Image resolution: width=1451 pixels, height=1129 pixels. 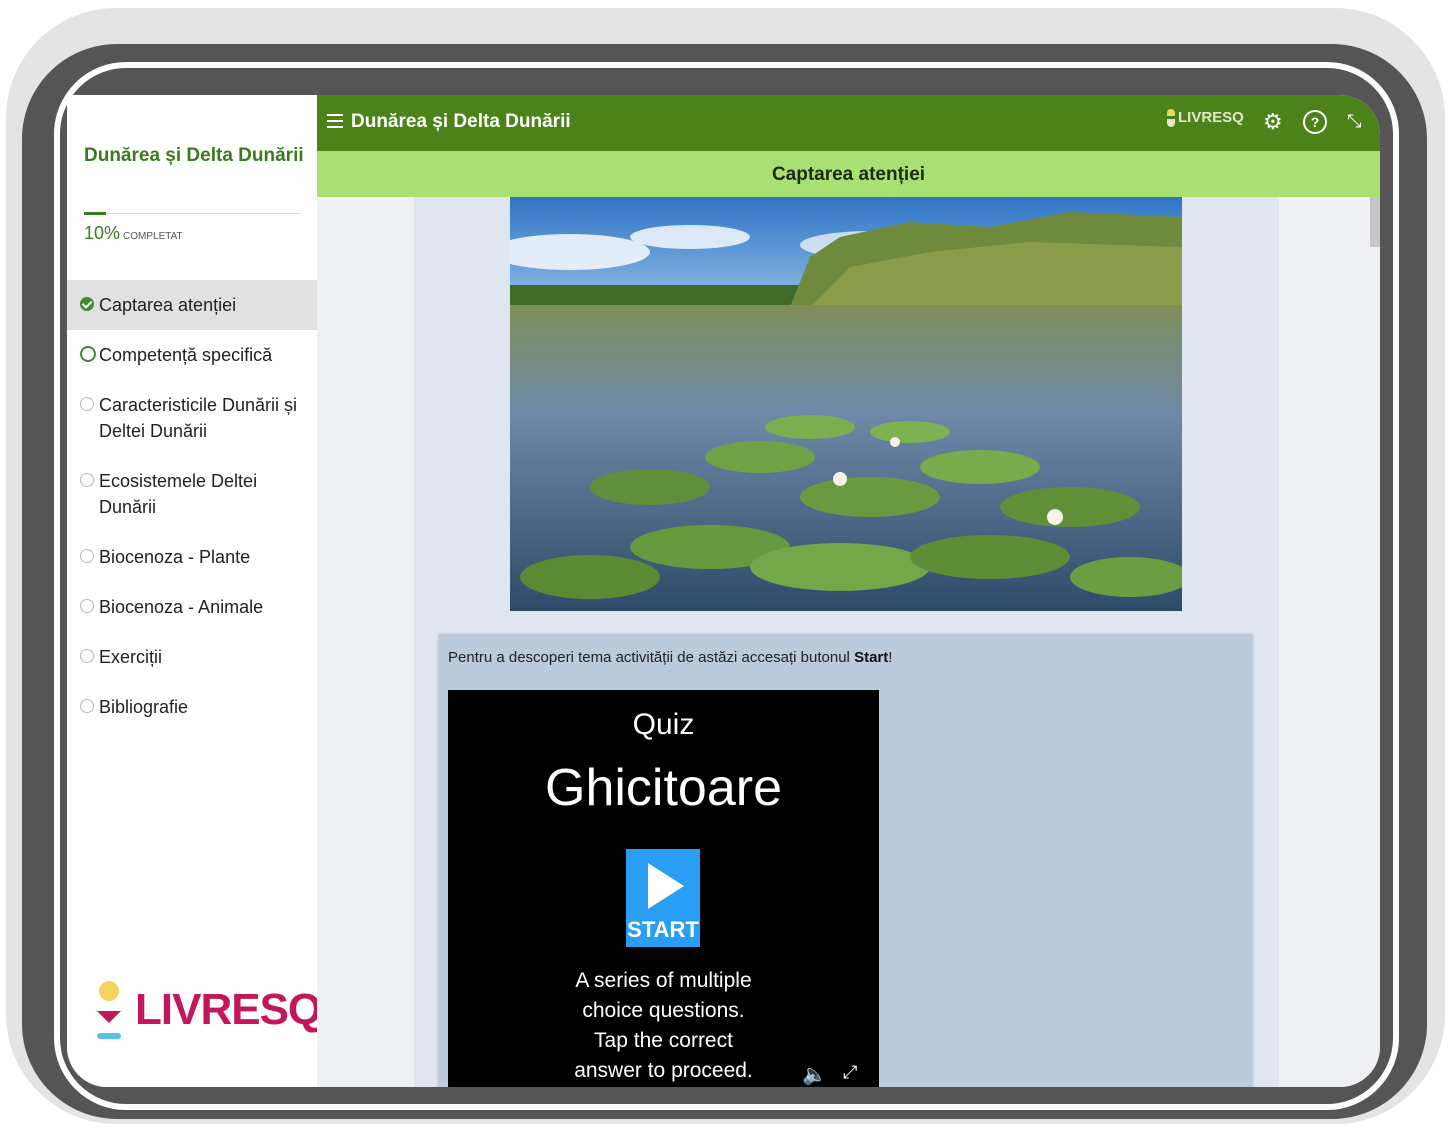 I want to click on progress-label: COMPLETAT, so click(x=153, y=236).